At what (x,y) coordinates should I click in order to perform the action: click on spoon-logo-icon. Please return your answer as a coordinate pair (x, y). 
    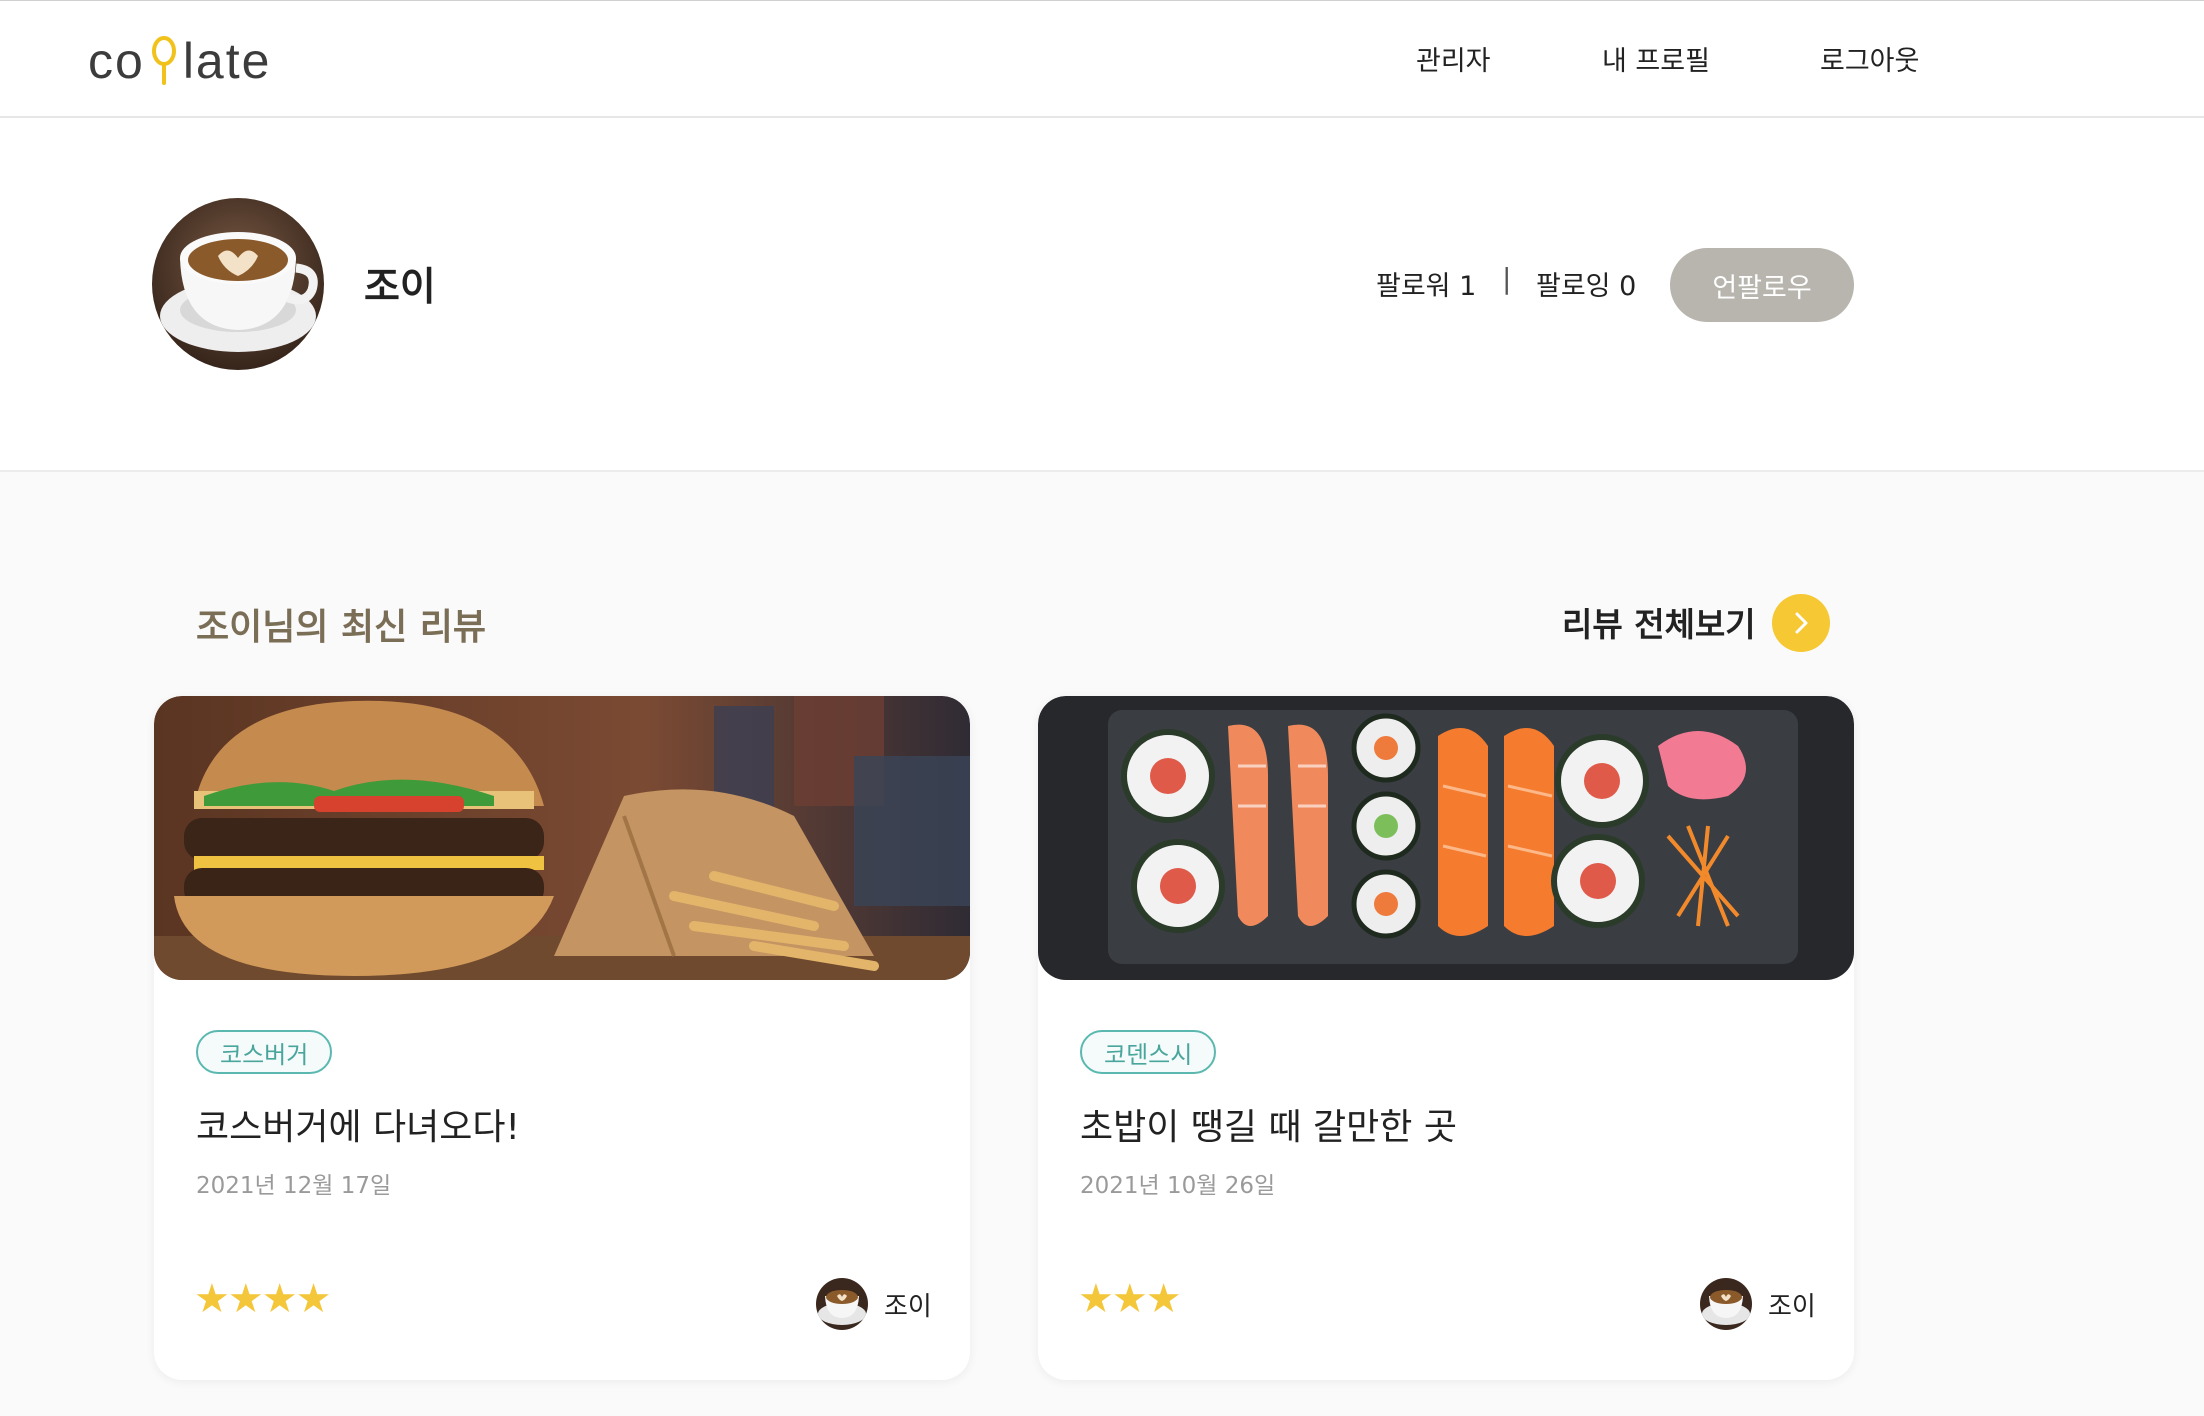
    Looking at the image, I should click on (164, 61).